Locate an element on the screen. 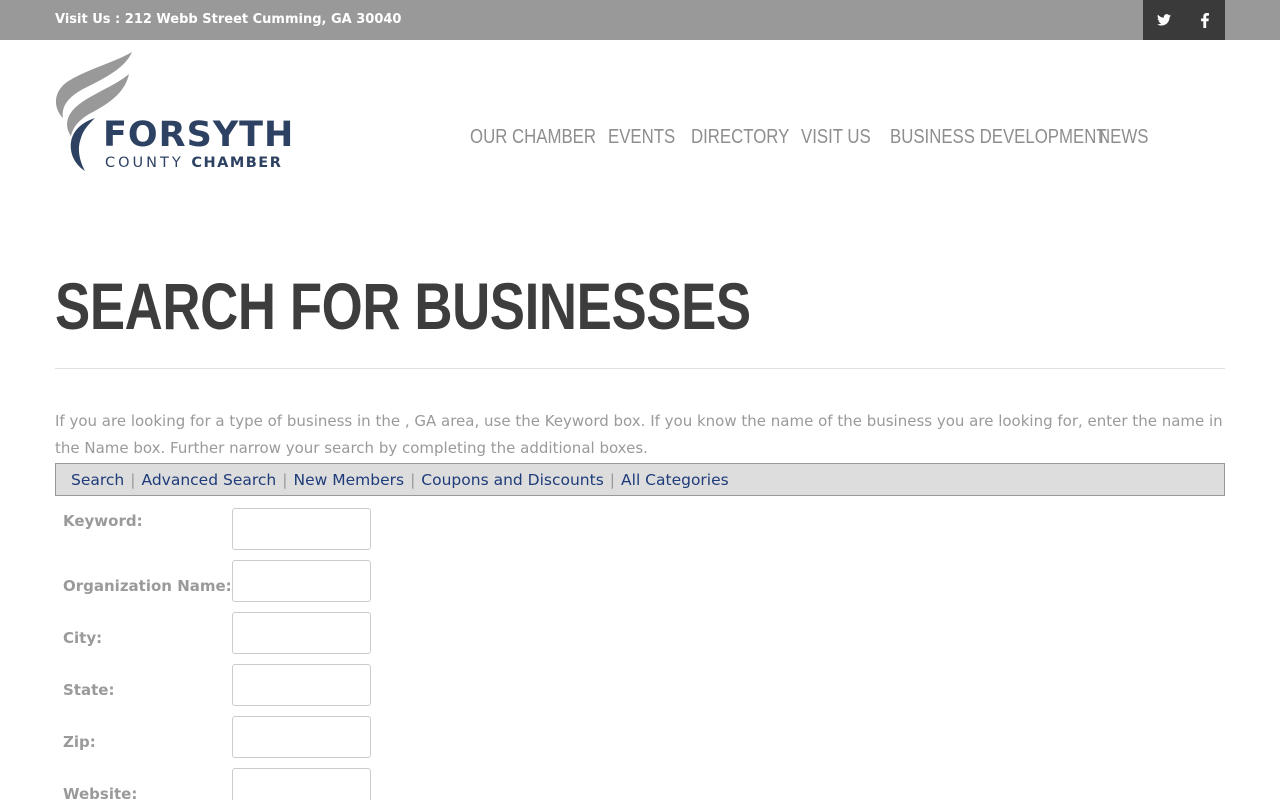 This screenshot has width=1280, height=800. zip-input is located at coordinates (301, 737).